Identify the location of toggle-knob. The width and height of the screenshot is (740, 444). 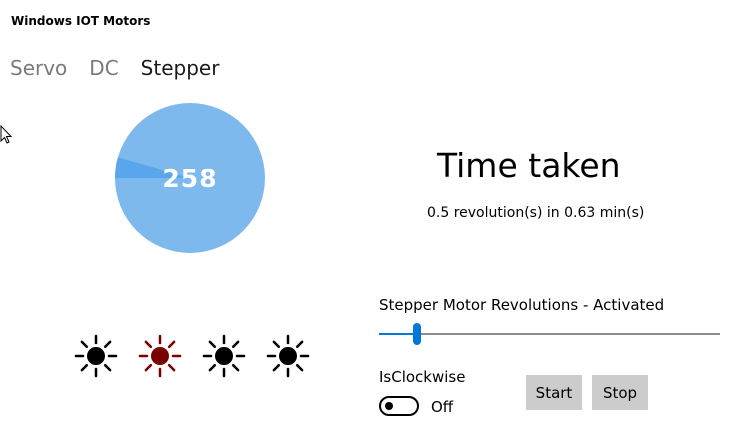
(389, 406).